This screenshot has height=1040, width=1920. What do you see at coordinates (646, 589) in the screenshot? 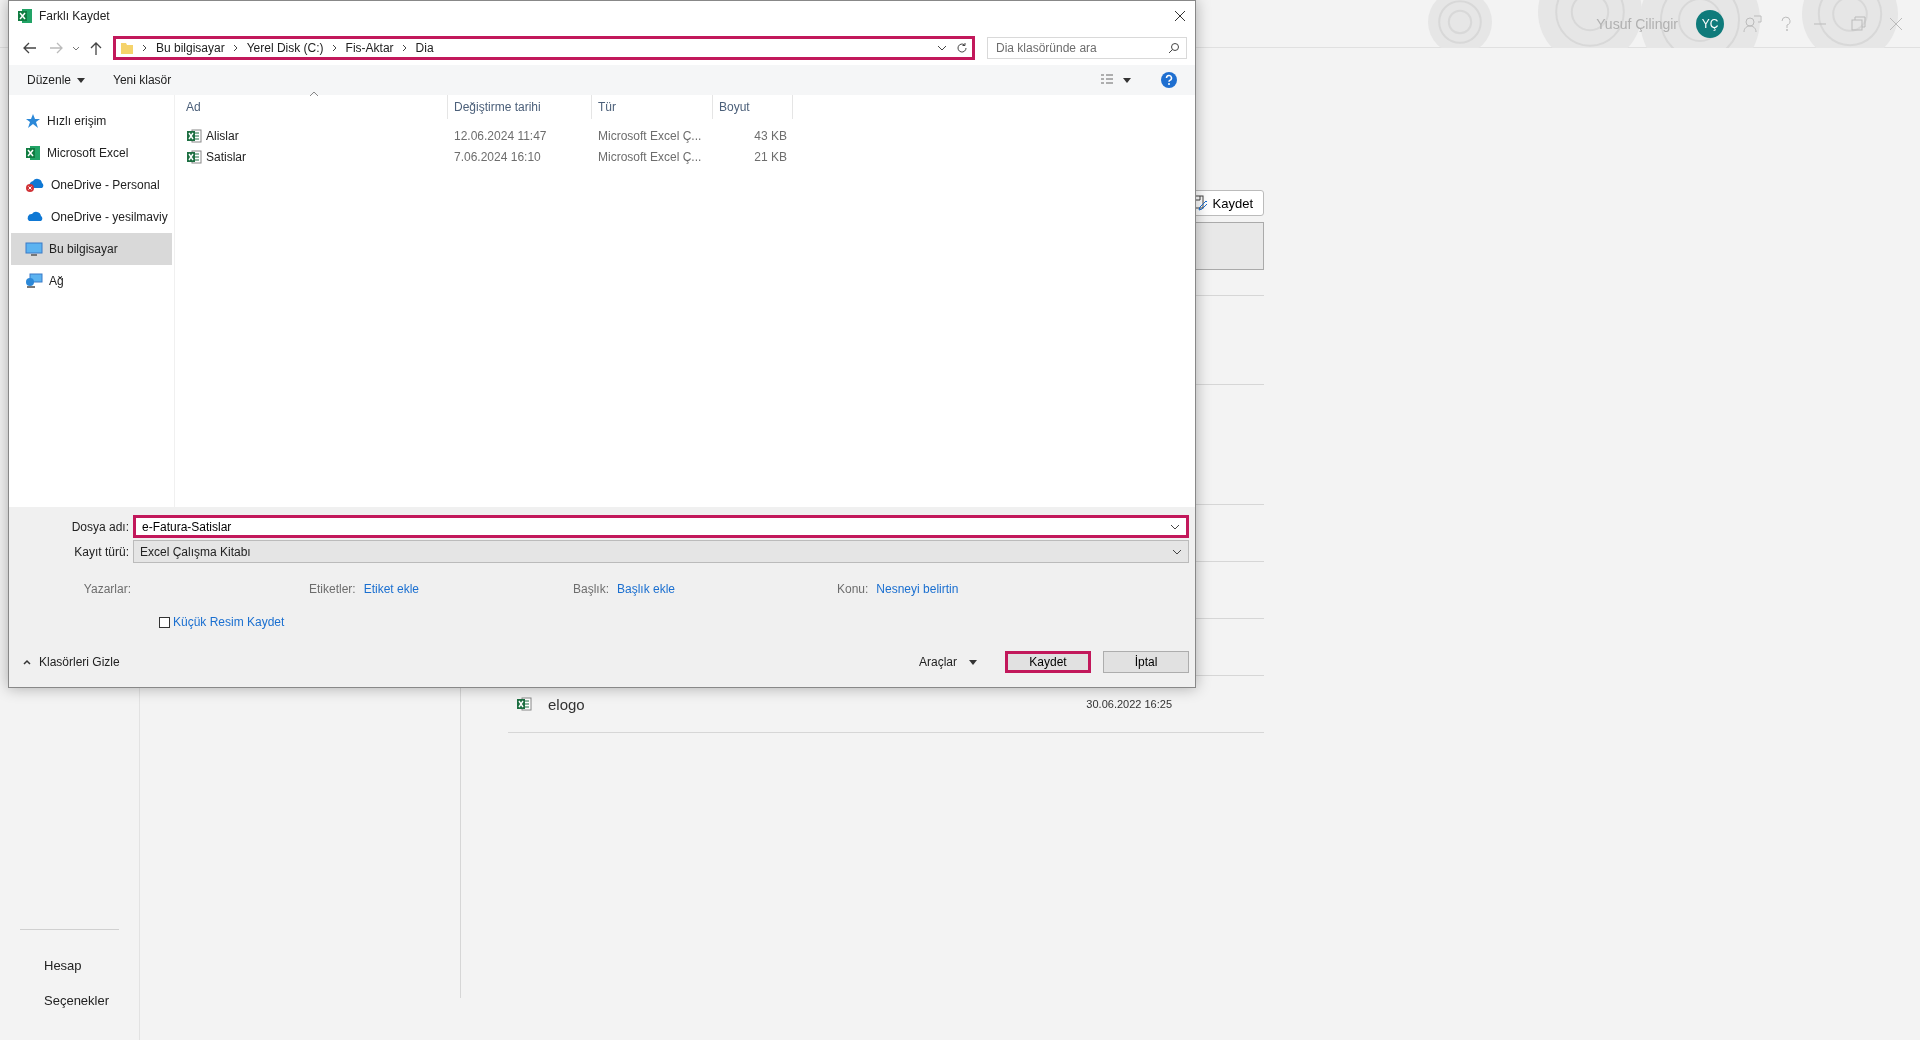
I see `metadata-link: Başlık ekle` at bounding box center [646, 589].